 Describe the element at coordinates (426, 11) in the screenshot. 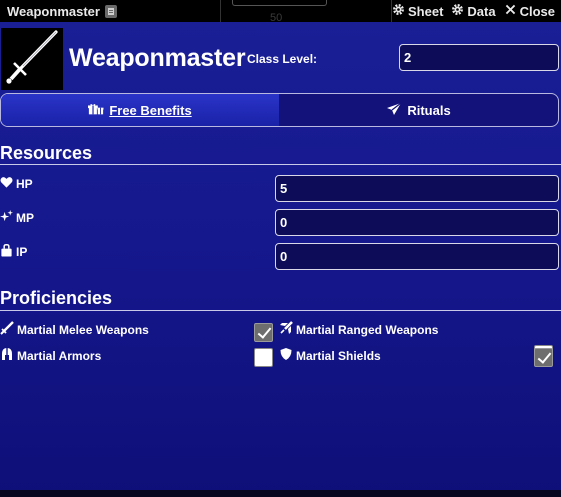

I see `sheet-label: Sheet` at that location.